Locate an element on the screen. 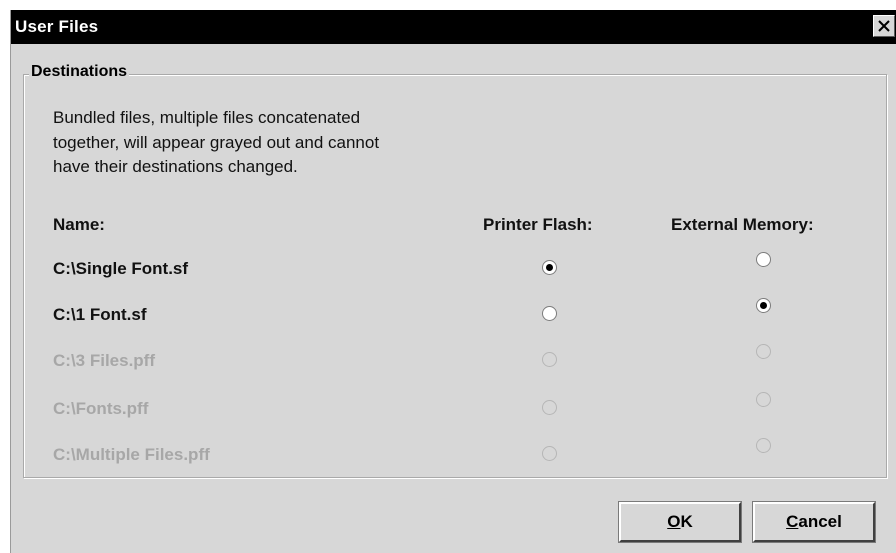 The width and height of the screenshot is (896, 553). close-button is located at coordinates (884, 26).